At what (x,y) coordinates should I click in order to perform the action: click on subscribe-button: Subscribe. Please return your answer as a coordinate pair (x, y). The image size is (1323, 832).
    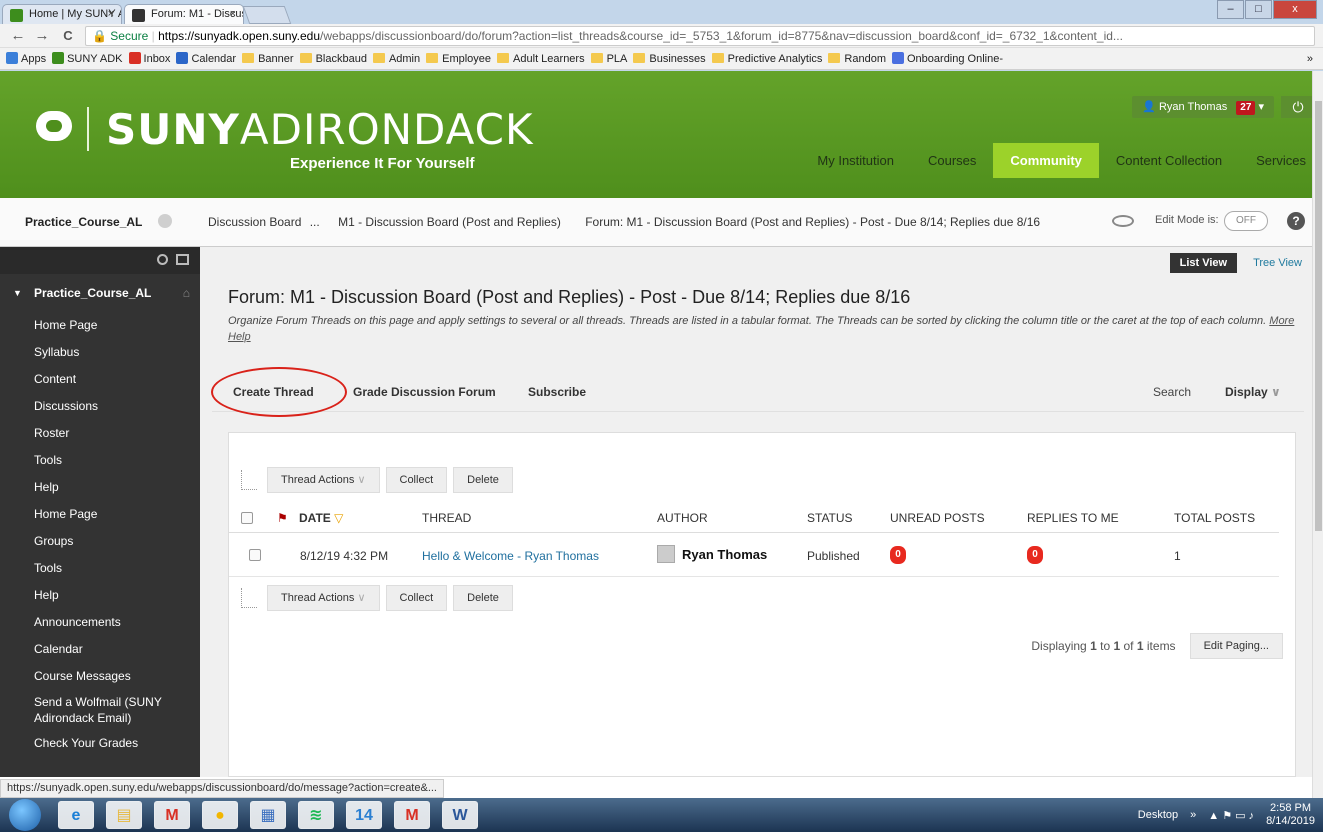
    Looking at the image, I should click on (557, 392).